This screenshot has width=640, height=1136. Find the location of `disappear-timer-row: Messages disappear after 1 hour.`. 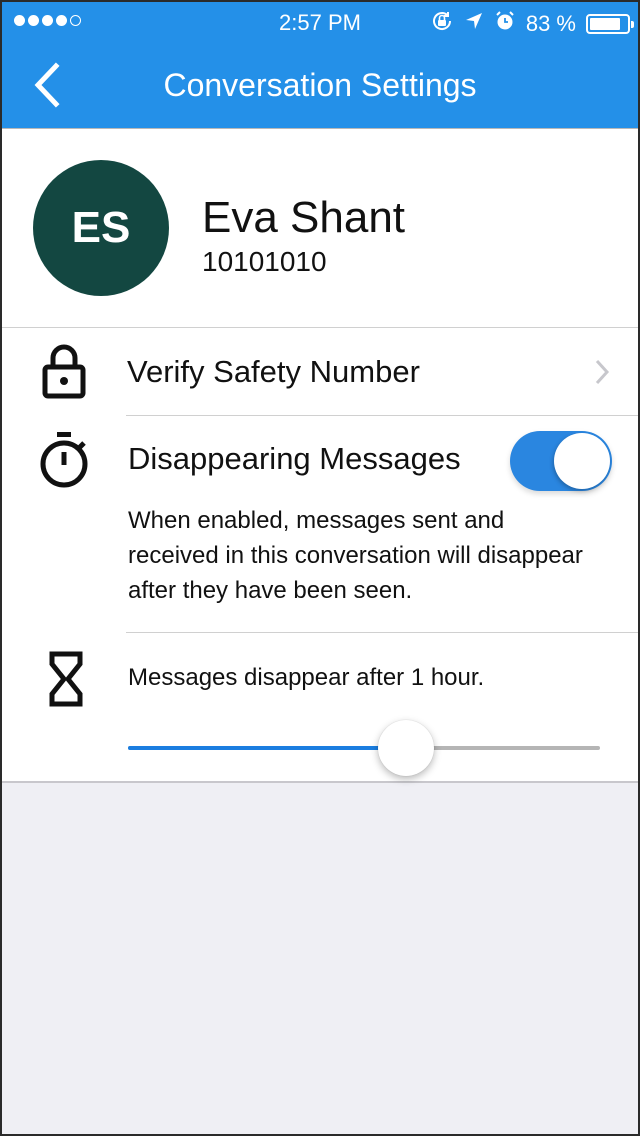

disappear-timer-row: Messages disappear after 1 hour. is located at coordinates (320, 708).